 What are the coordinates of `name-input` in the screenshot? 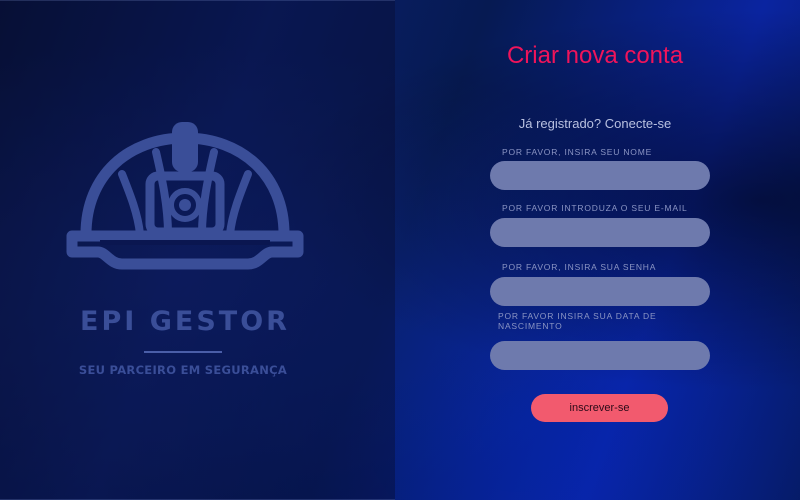 It's located at (600, 175).